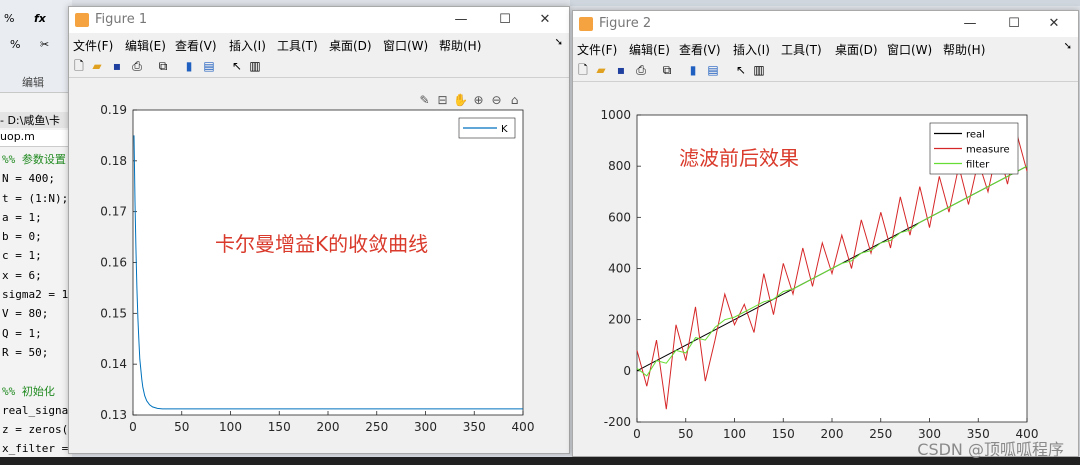 The height and width of the screenshot is (465, 1080). Describe the element at coordinates (36, 46) in the screenshot. I see `editor-ribbon: % fx % ✂ 编辑` at that location.